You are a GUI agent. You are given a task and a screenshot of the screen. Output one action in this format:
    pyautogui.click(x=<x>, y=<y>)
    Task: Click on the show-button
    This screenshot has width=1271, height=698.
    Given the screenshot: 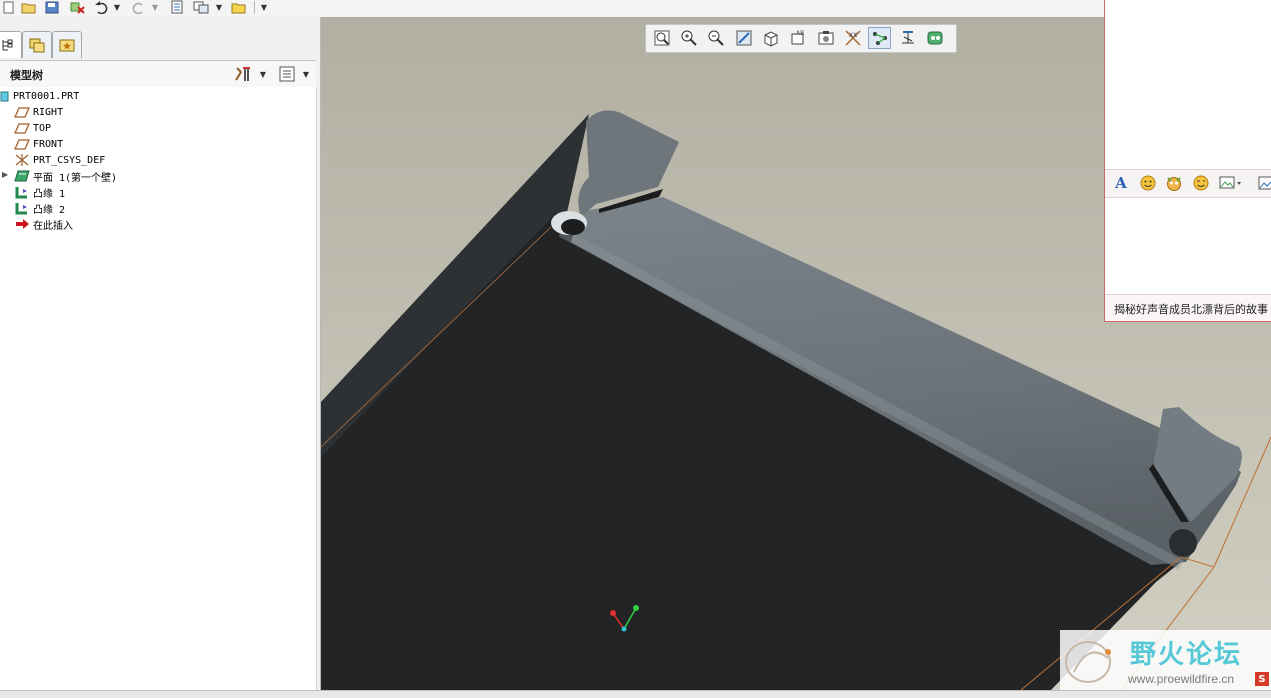 What is the action you would take?
    pyautogui.click(x=287, y=74)
    